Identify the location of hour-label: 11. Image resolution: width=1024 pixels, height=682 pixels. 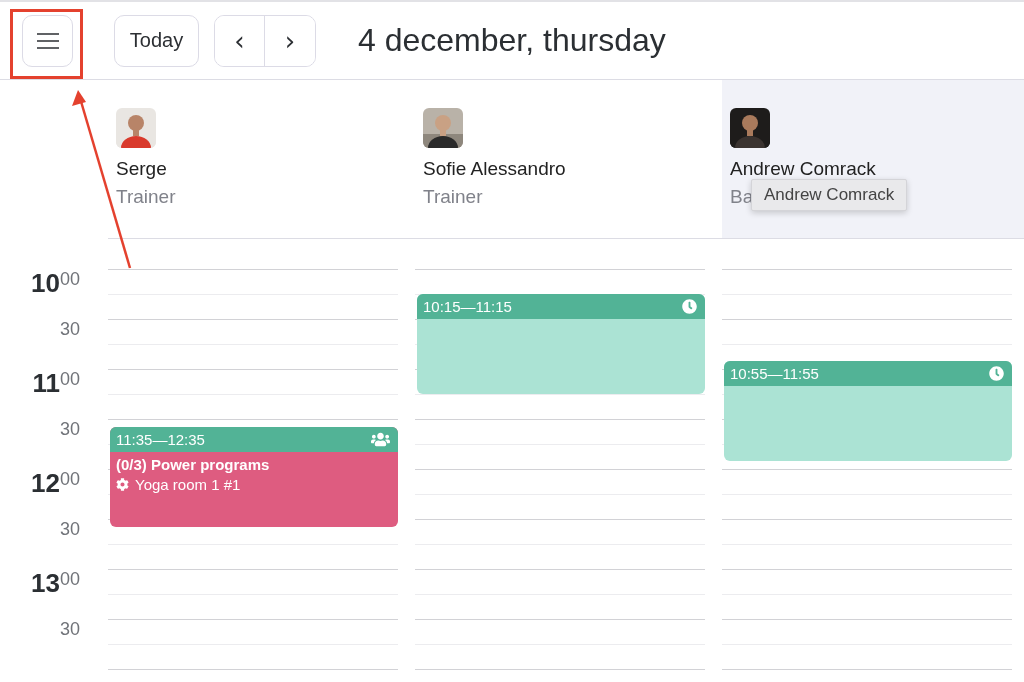
(46, 383).